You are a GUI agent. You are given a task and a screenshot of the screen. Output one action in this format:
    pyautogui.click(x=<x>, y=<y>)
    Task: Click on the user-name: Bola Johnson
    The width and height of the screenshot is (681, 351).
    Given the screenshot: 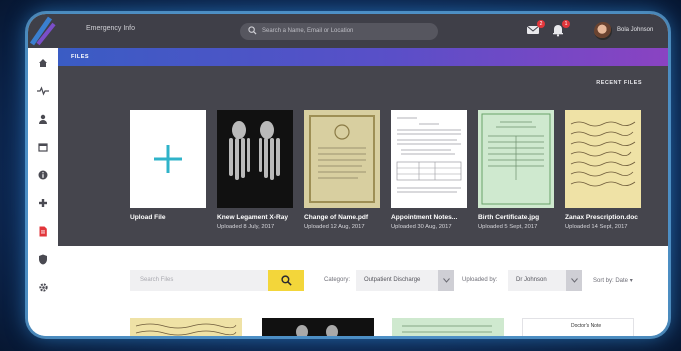 What is the action you would take?
    pyautogui.click(x=635, y=30)
    